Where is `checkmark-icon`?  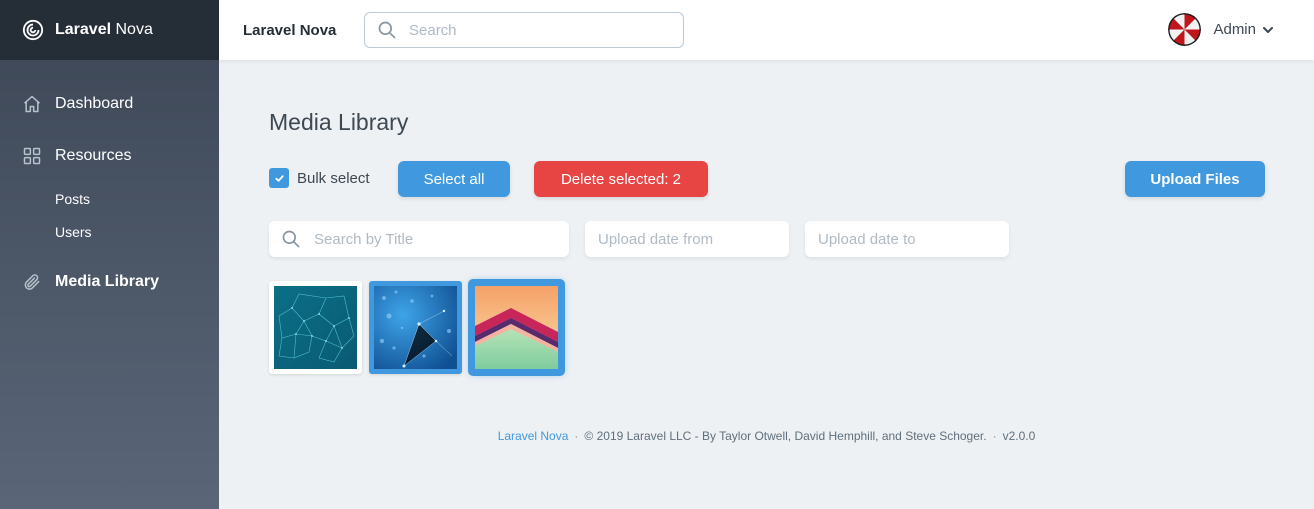 checkmark-icon is located at coordinates (279, 178).